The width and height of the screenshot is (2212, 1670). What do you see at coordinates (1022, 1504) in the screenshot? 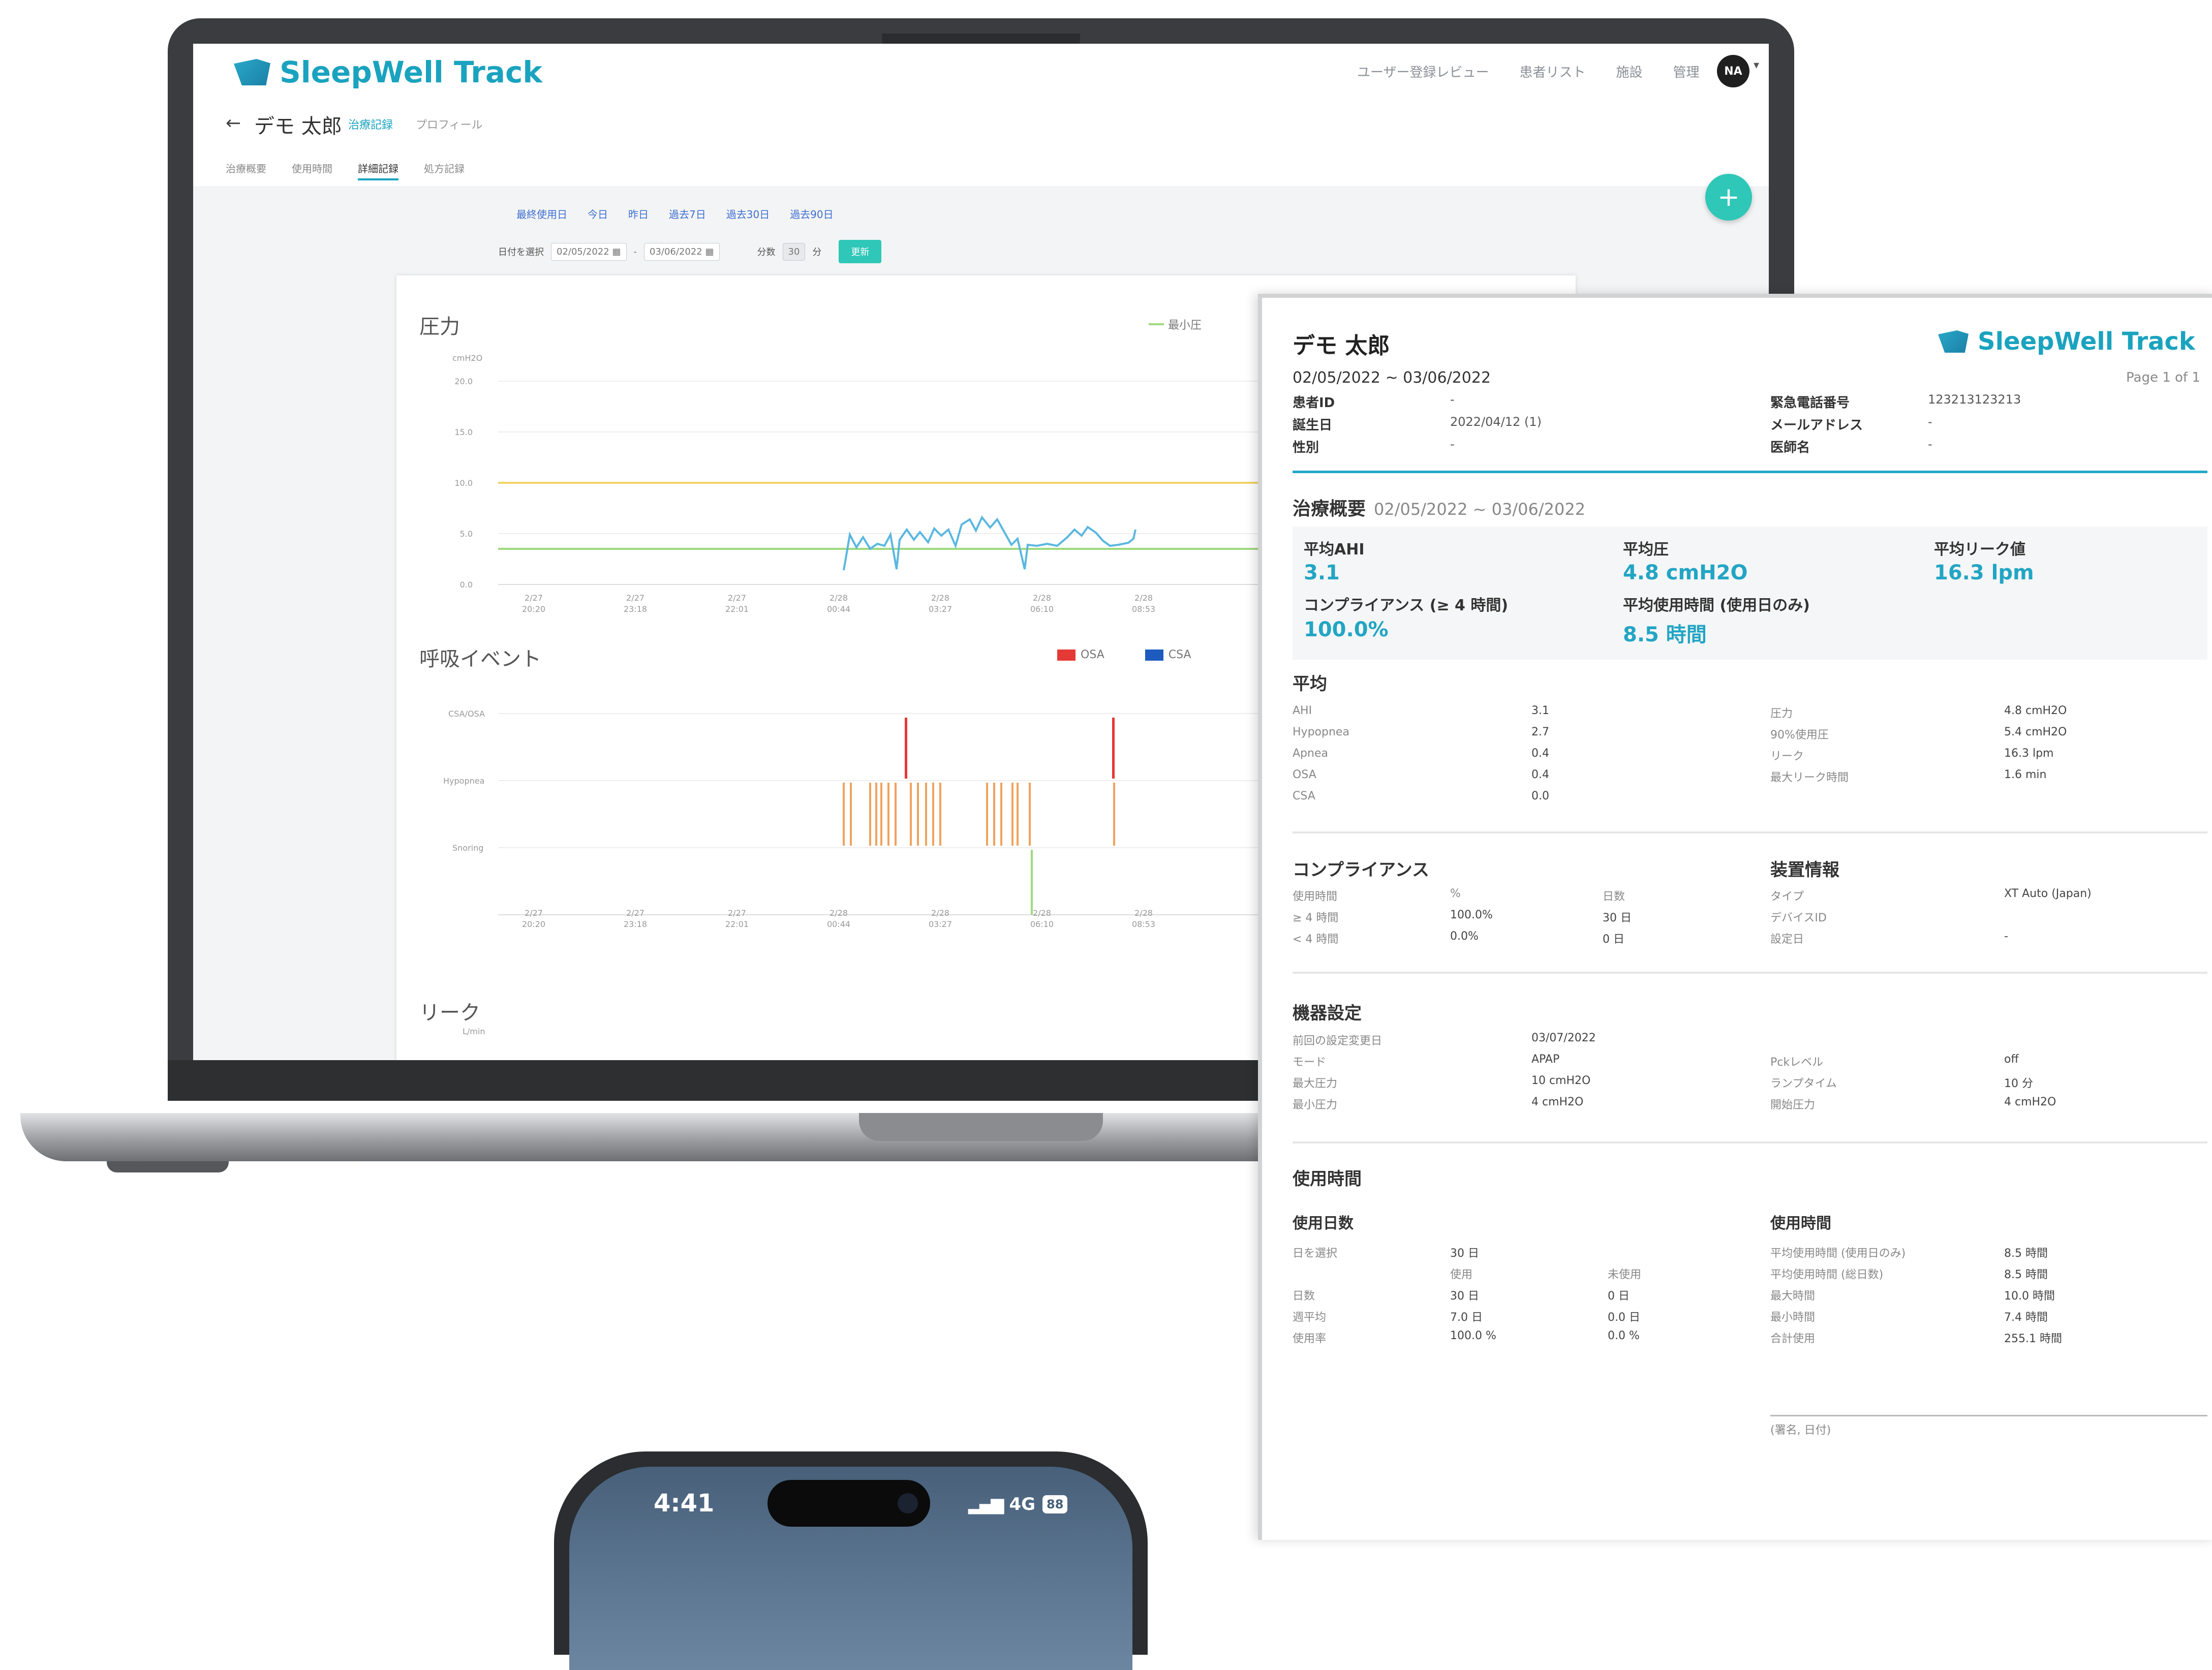
I see `network-label: 4G` at bounding box center [1022, 1504].